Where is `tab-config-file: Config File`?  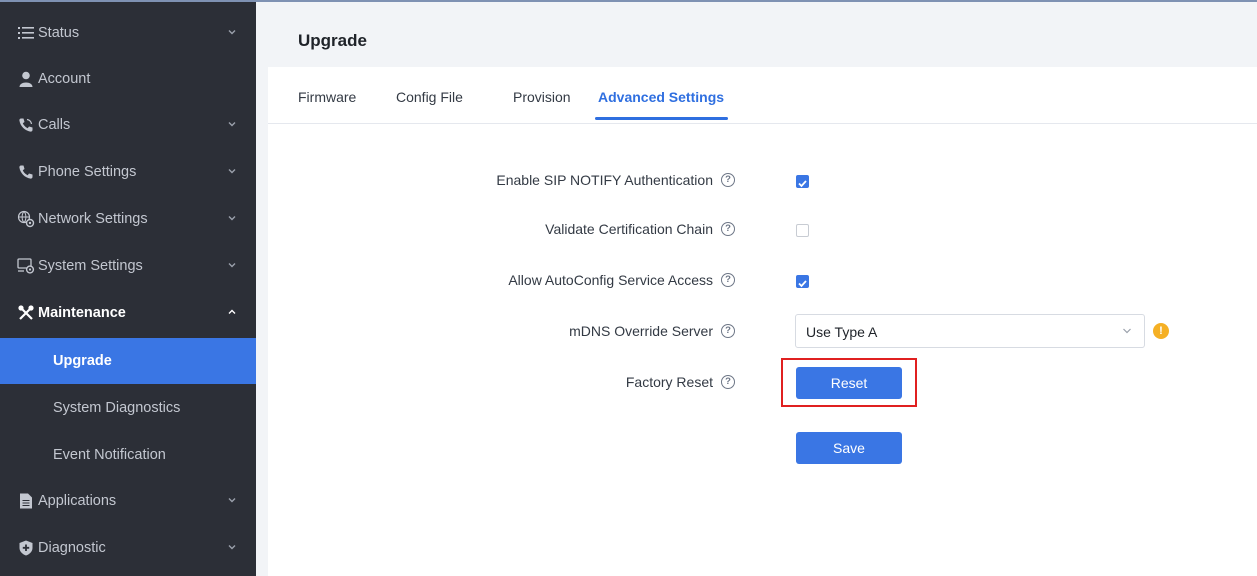
tab-config-file: Config File is located at coordinates (429, 97).